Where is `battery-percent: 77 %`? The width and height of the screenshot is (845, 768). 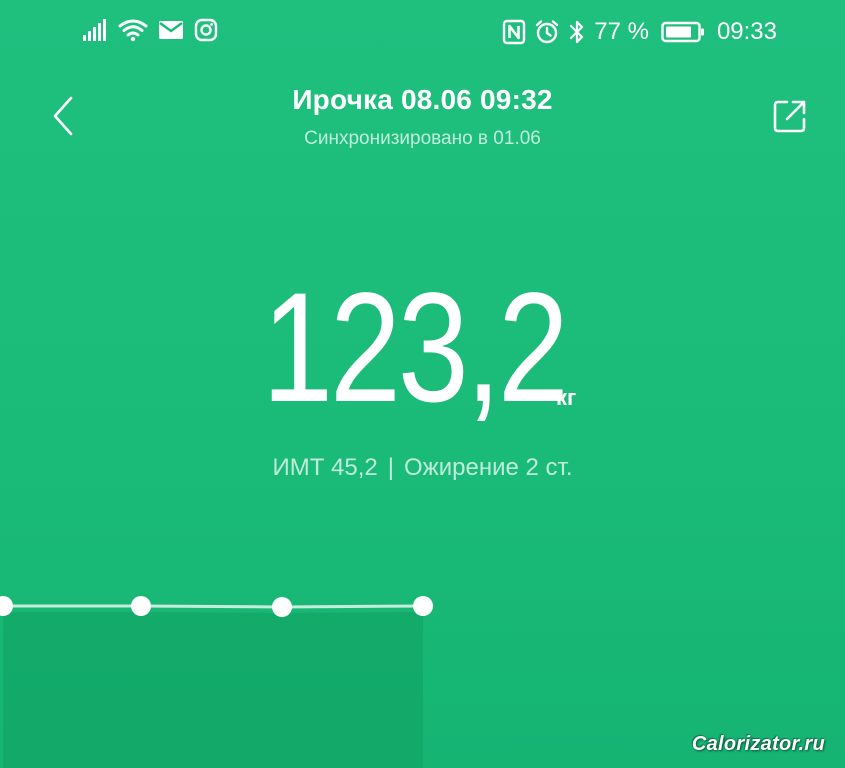 battery-percent: 77 % is located at coordinates (621, 31).